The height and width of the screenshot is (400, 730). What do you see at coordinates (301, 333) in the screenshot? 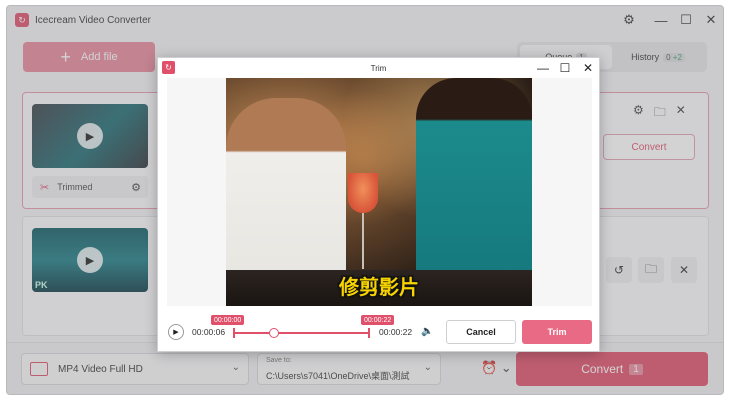
I see `trim-timeline` at bounding box center [301, 333].